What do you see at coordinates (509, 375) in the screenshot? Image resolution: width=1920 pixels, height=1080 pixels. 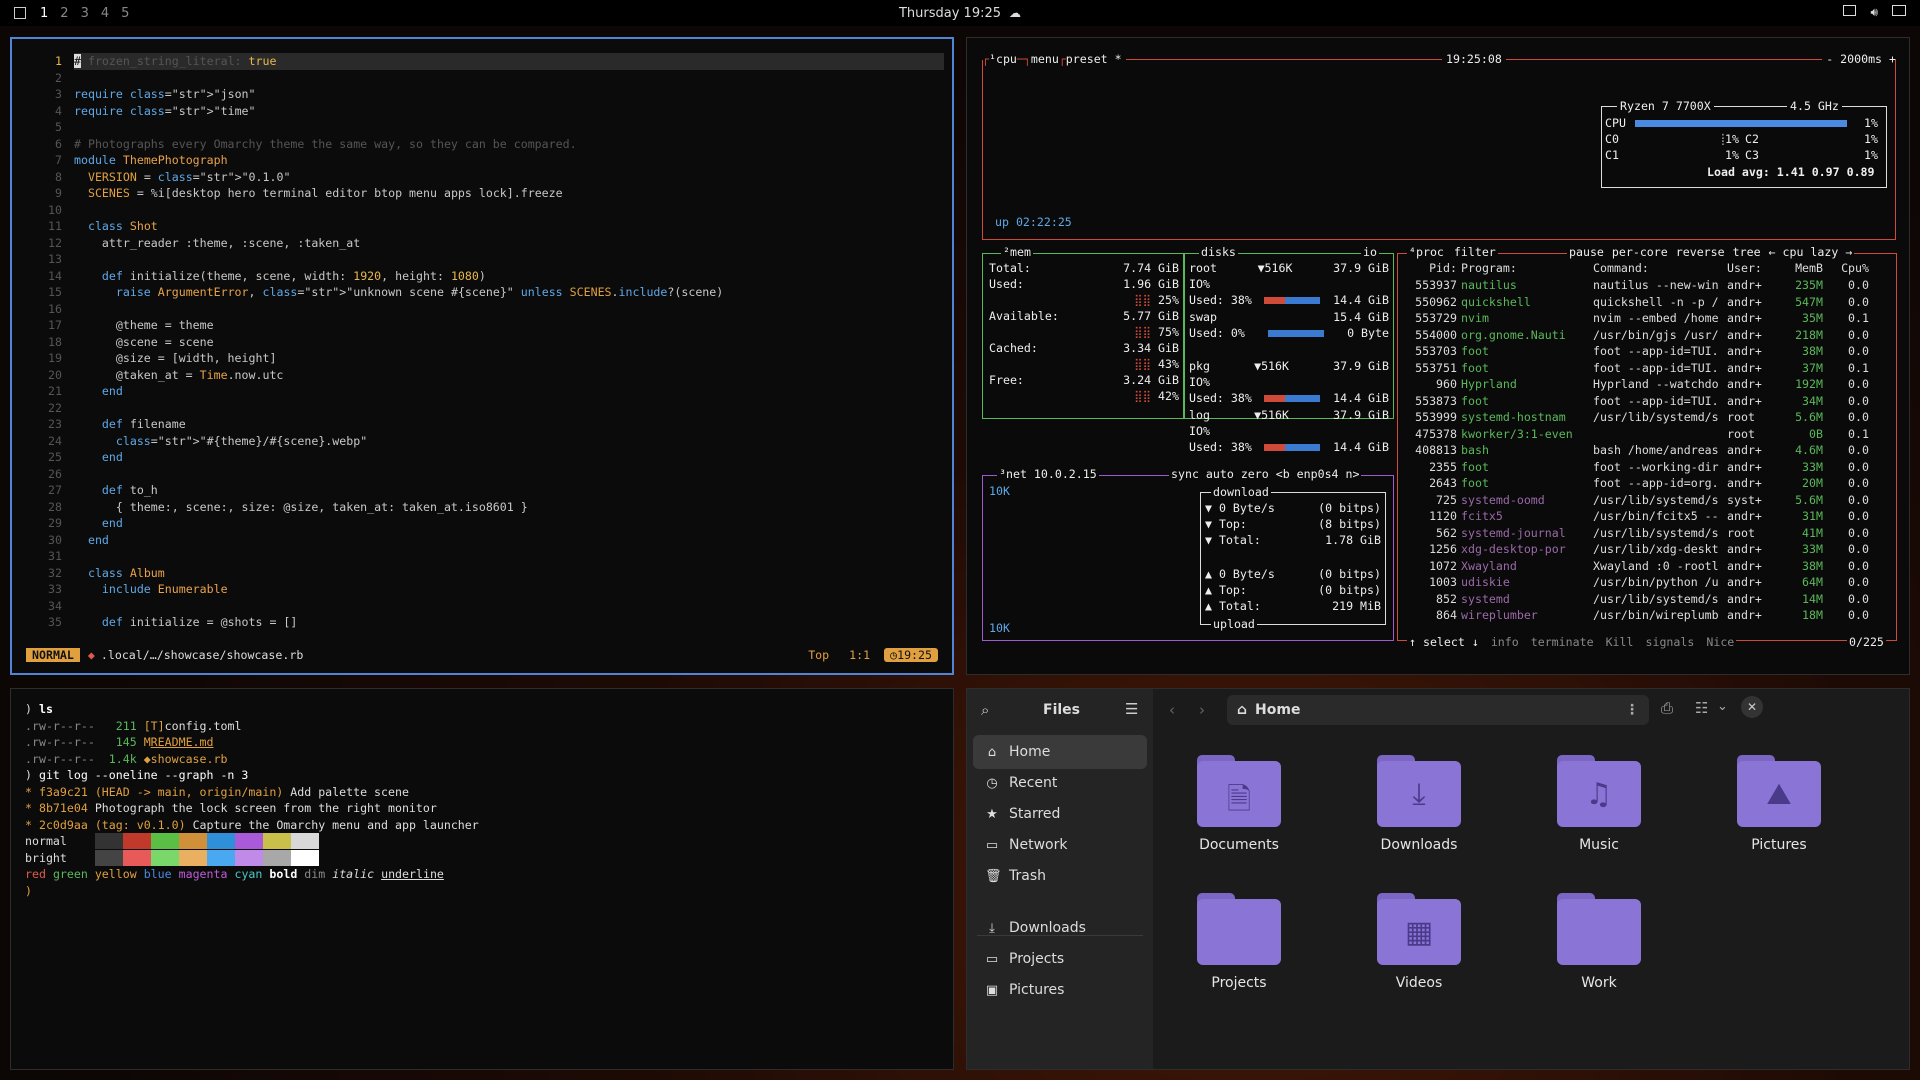 I see `code-line: @taken_at = Time.now.utc` at bounding box center [509, 375].